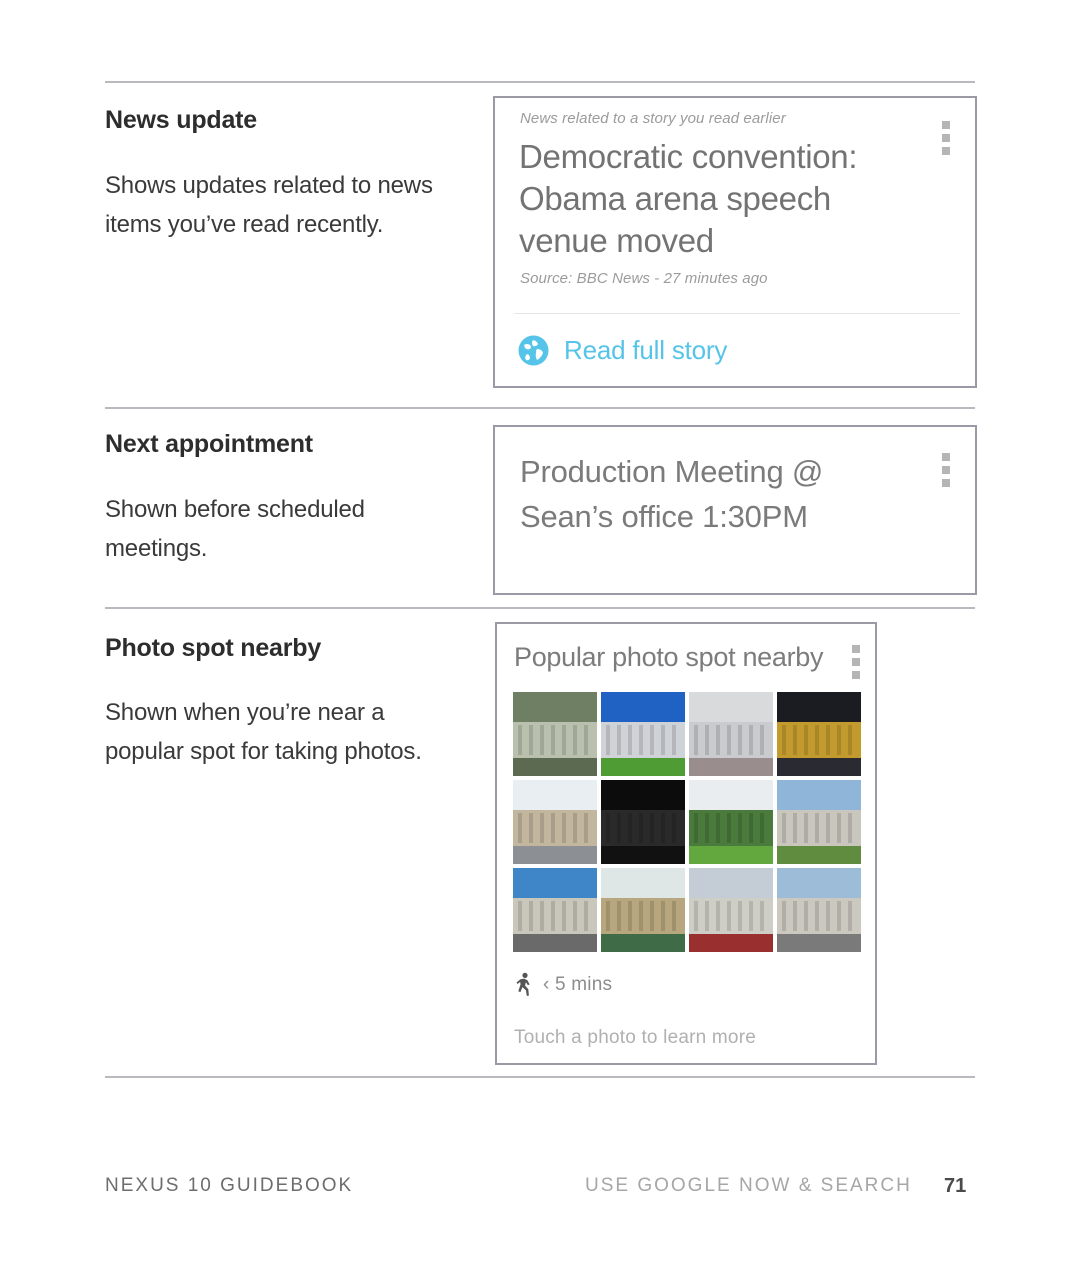  I want to click on news-card-kicker: News related to a story you read earlier, so click(653, 118).